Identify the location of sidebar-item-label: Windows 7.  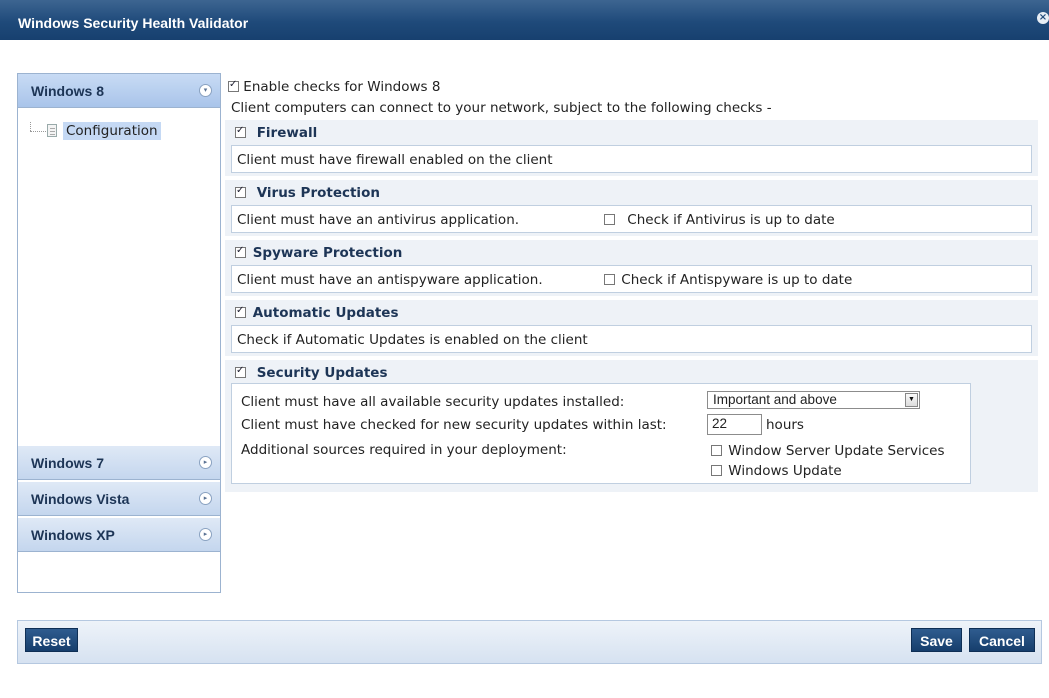
(67, 463).